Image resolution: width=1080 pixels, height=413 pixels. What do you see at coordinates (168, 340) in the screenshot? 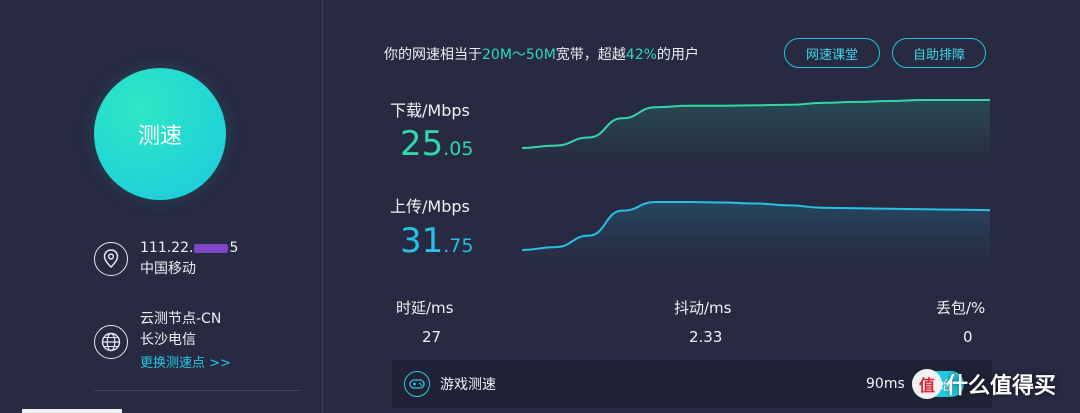
I see `node-city: 长沙电信` at bounding box center [168, 340].